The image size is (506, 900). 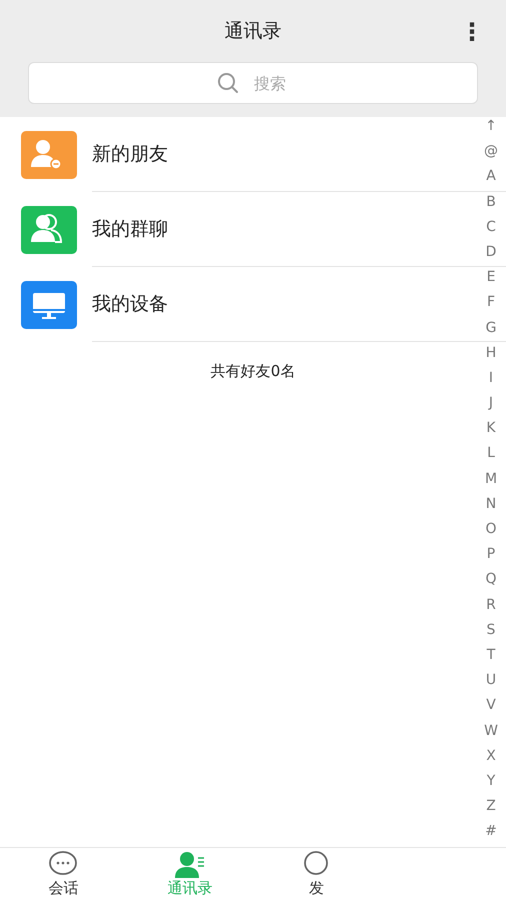 I want to click on index-letter: D, so click(x=491, y=253).